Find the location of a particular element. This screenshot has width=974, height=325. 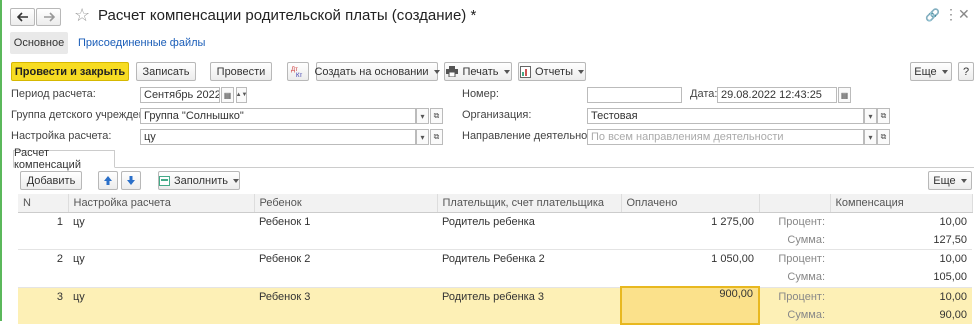

row-paid: 1 050,00 is located at coordinates (690, 259).